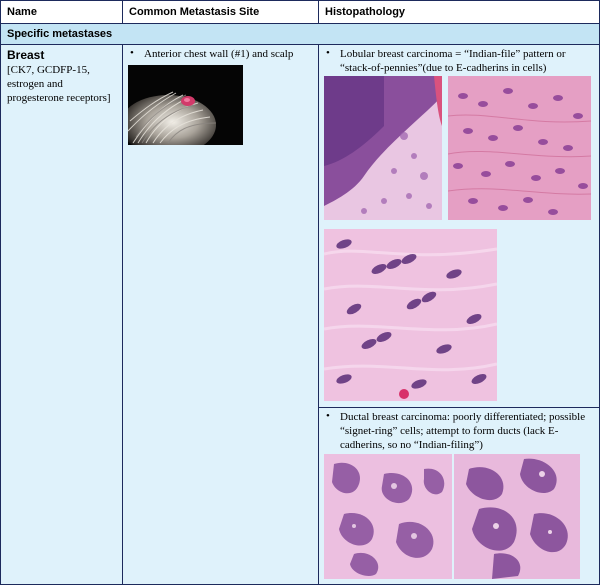  I want to click on section-row: Specific metastases, so click(300, 34).